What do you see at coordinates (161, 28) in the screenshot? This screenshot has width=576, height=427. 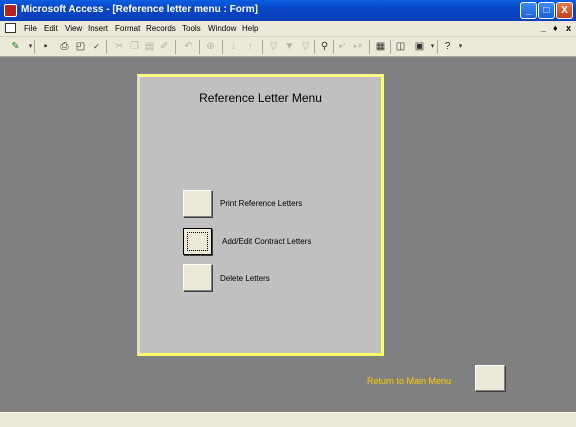 I see `menu-records: Records` at bounding box center [161, 28].